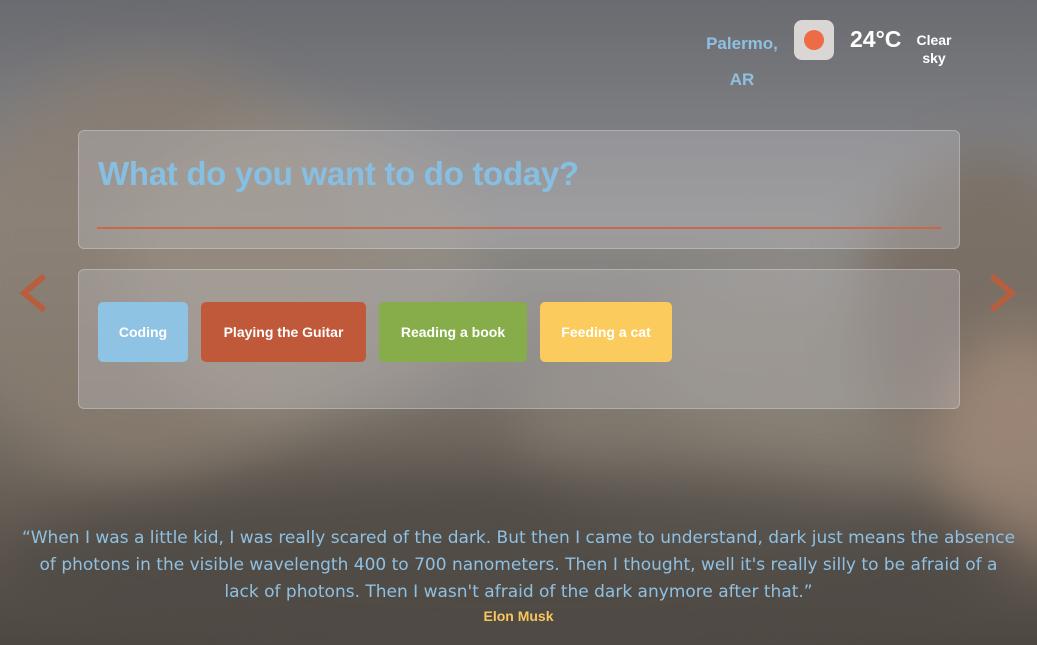 This screenshot has width=1037, height=645. I want to click on task-reading-book-button: Reading a book, so click(453, 332).